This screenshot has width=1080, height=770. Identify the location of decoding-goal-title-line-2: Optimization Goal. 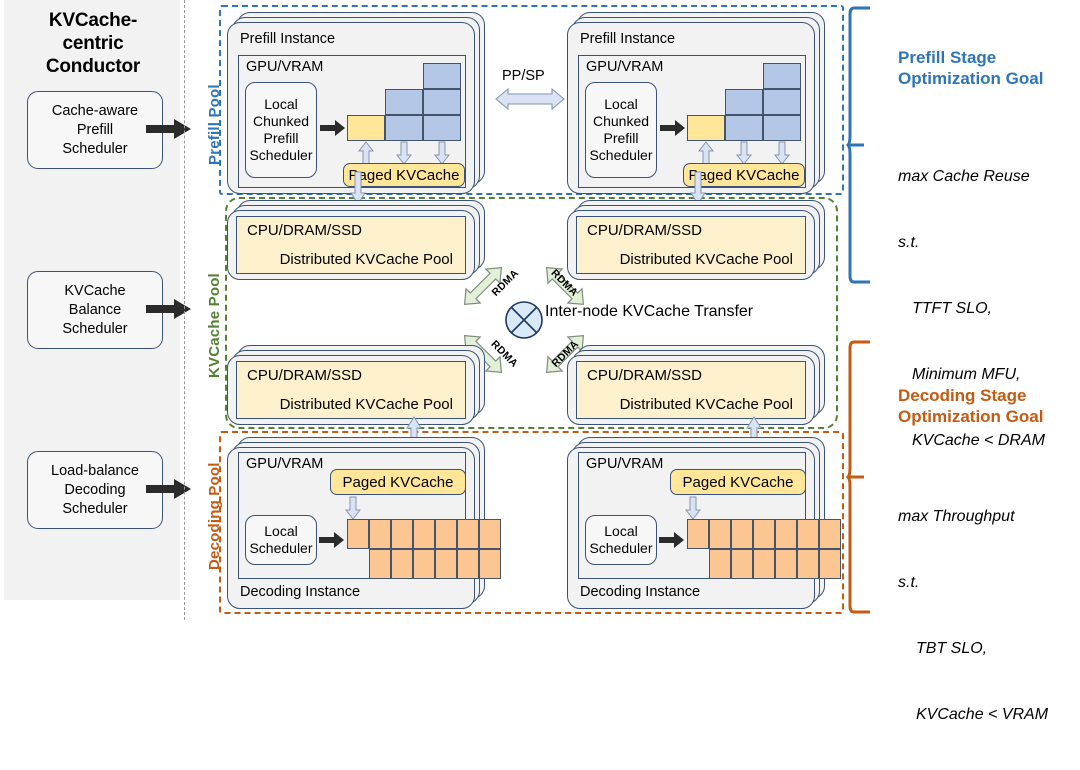
(971, 416).